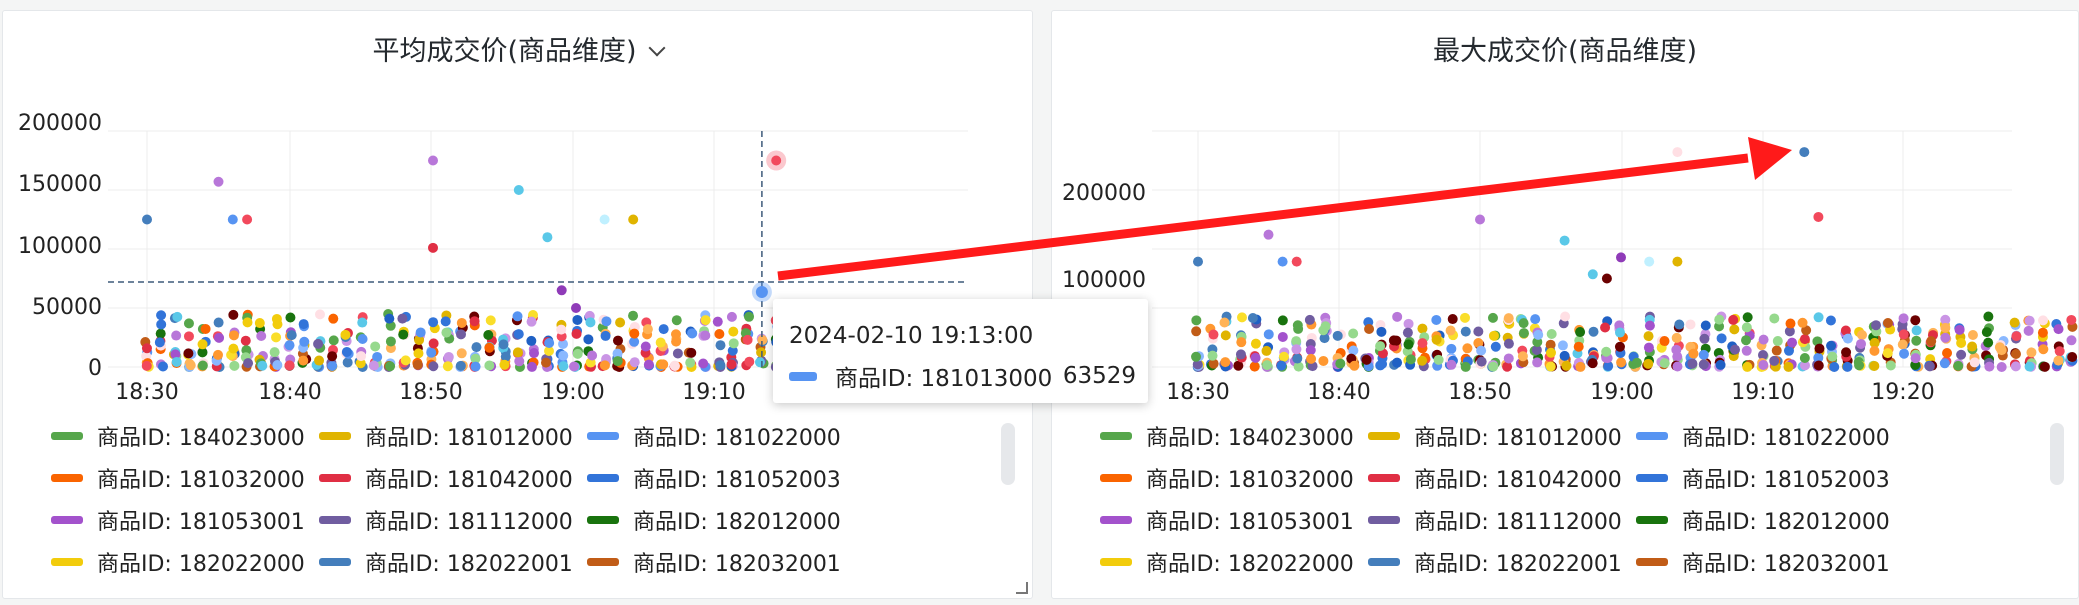  Describe the element at coordinates (1338, 392) in the screenshot. I see `x-tick-label: 18:40` at that location.